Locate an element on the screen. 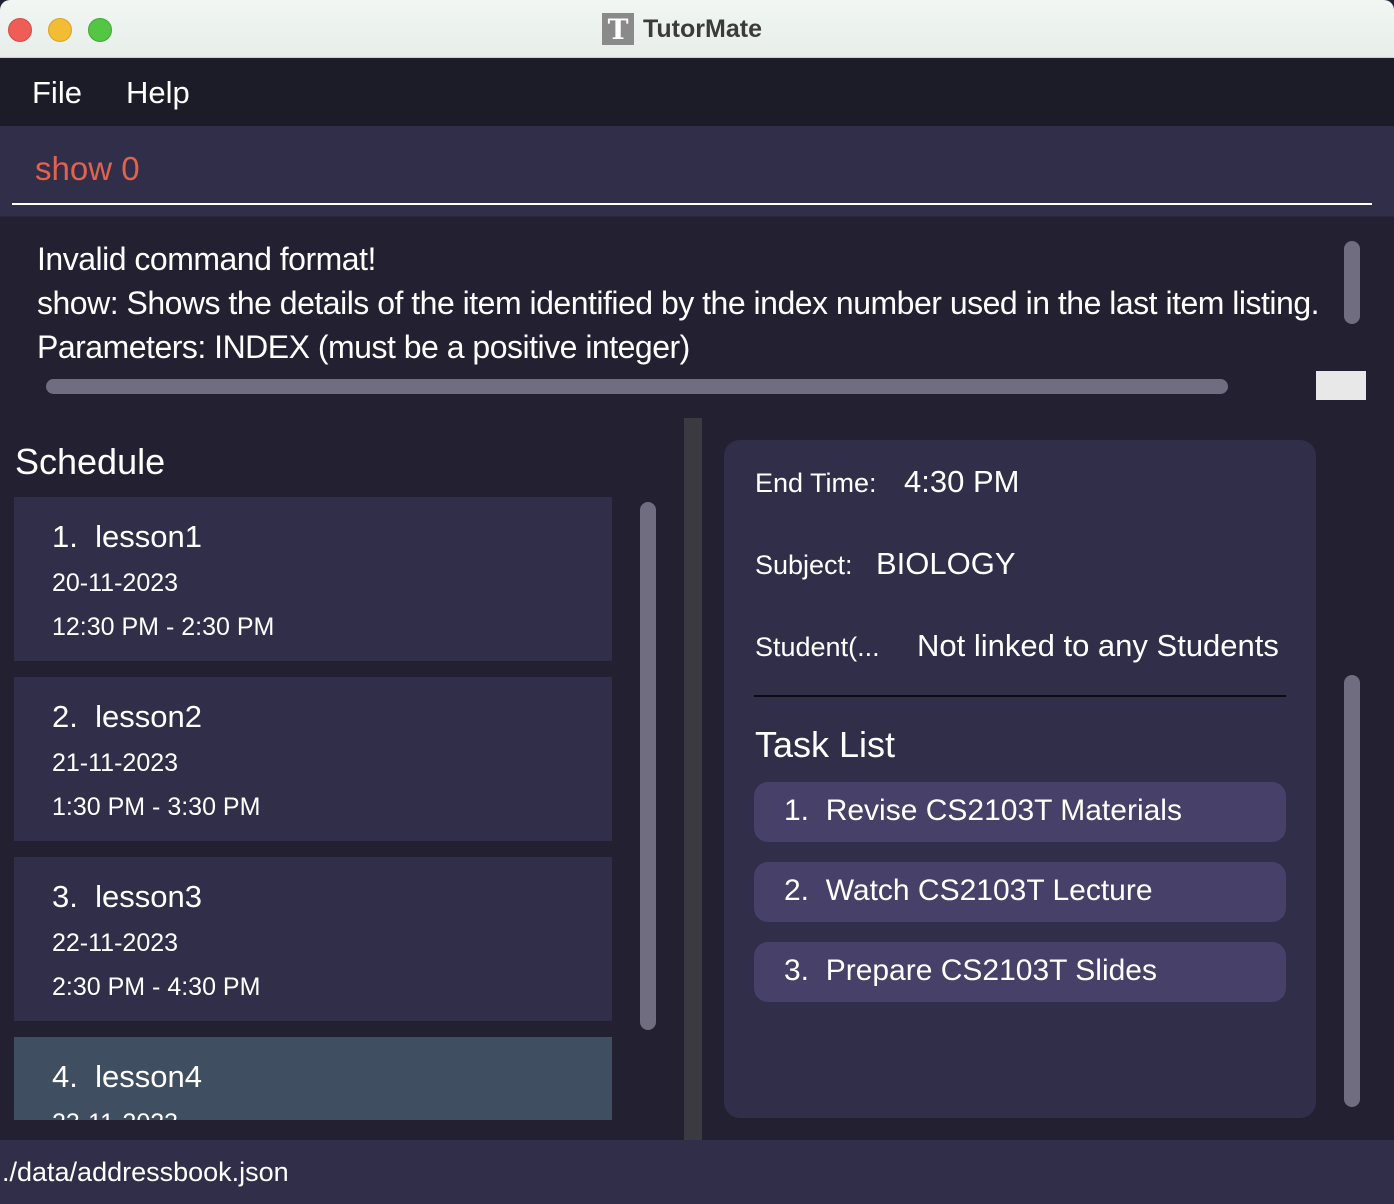 The image size is (1394, 1204). app-logo-icon: T is located at coordinates (618, 29).